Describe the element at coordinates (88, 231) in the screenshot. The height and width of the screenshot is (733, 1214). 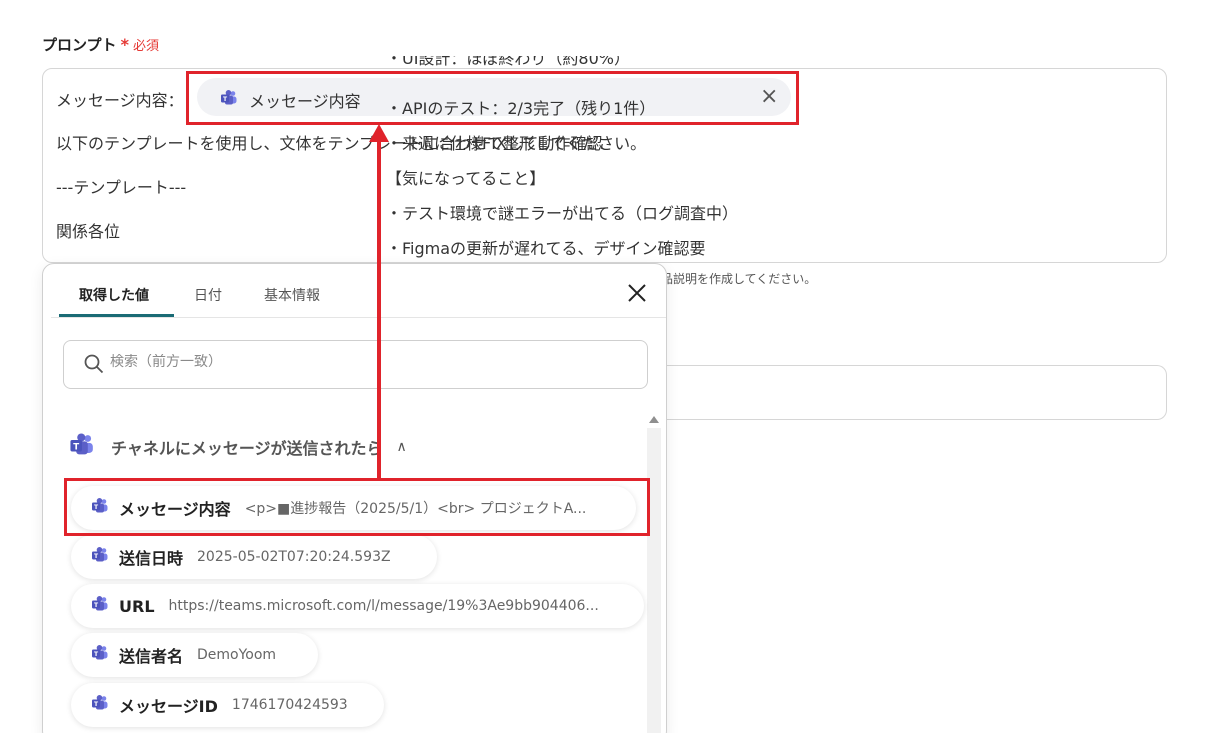
I see `prompt-line-4: 関係各位` at that location.